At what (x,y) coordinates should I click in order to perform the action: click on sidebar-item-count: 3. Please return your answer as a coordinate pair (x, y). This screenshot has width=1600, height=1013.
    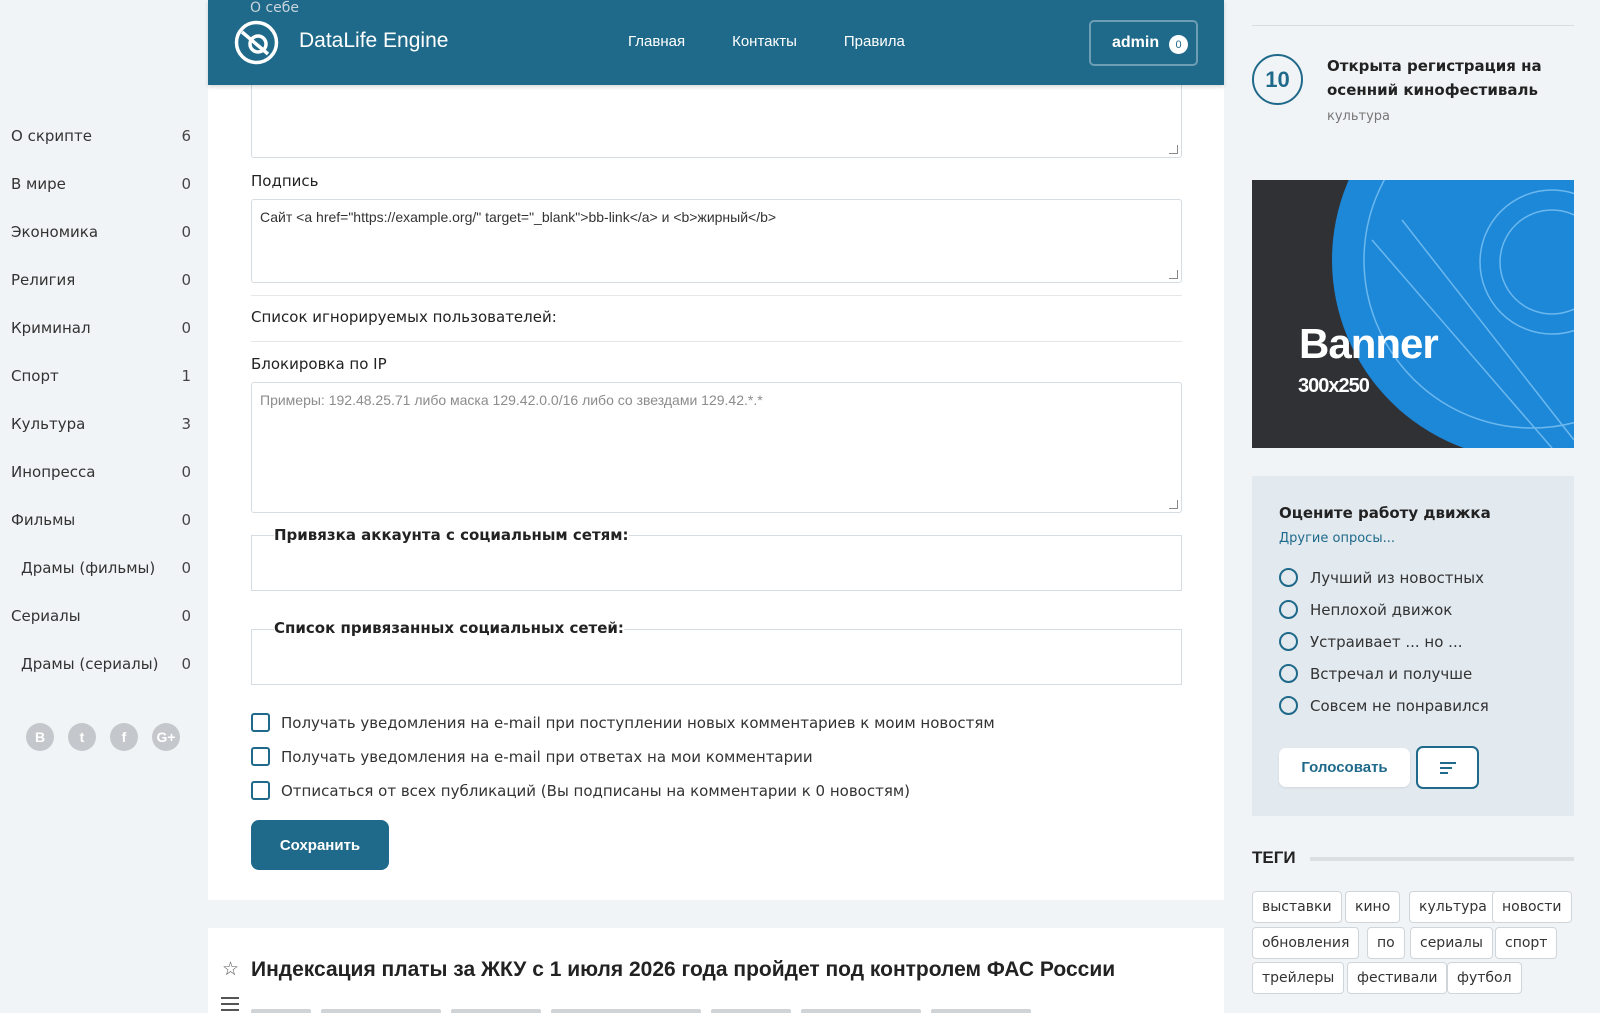
    Looking at the image, I should click on (186, 424).